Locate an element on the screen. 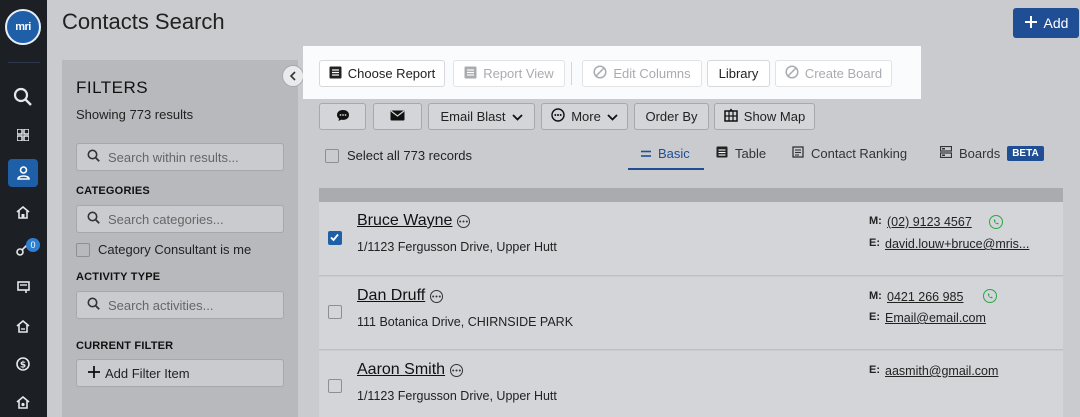 Image resolution: width=1080 pixels, height=417 pixels. email-blast-dropdown: Email Blast is located at coordinates (481, 116).